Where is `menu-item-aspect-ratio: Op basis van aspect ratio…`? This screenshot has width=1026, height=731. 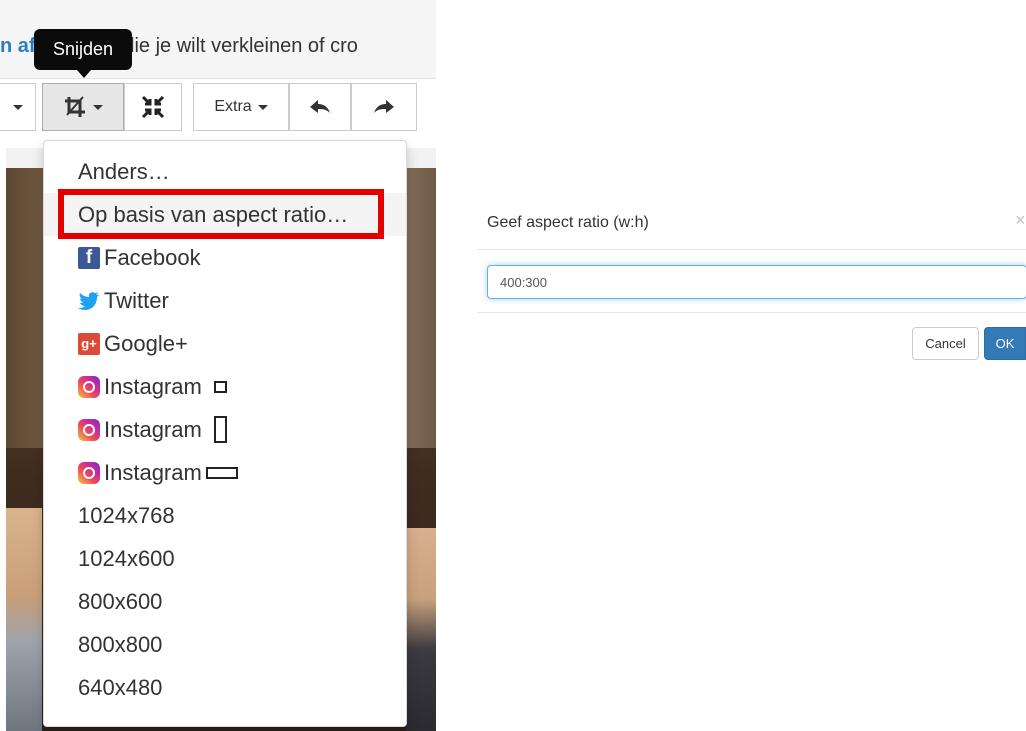 menu-item-aspect-ratio: Op basis van aspect ratio… is located at coordinates (225, 214).